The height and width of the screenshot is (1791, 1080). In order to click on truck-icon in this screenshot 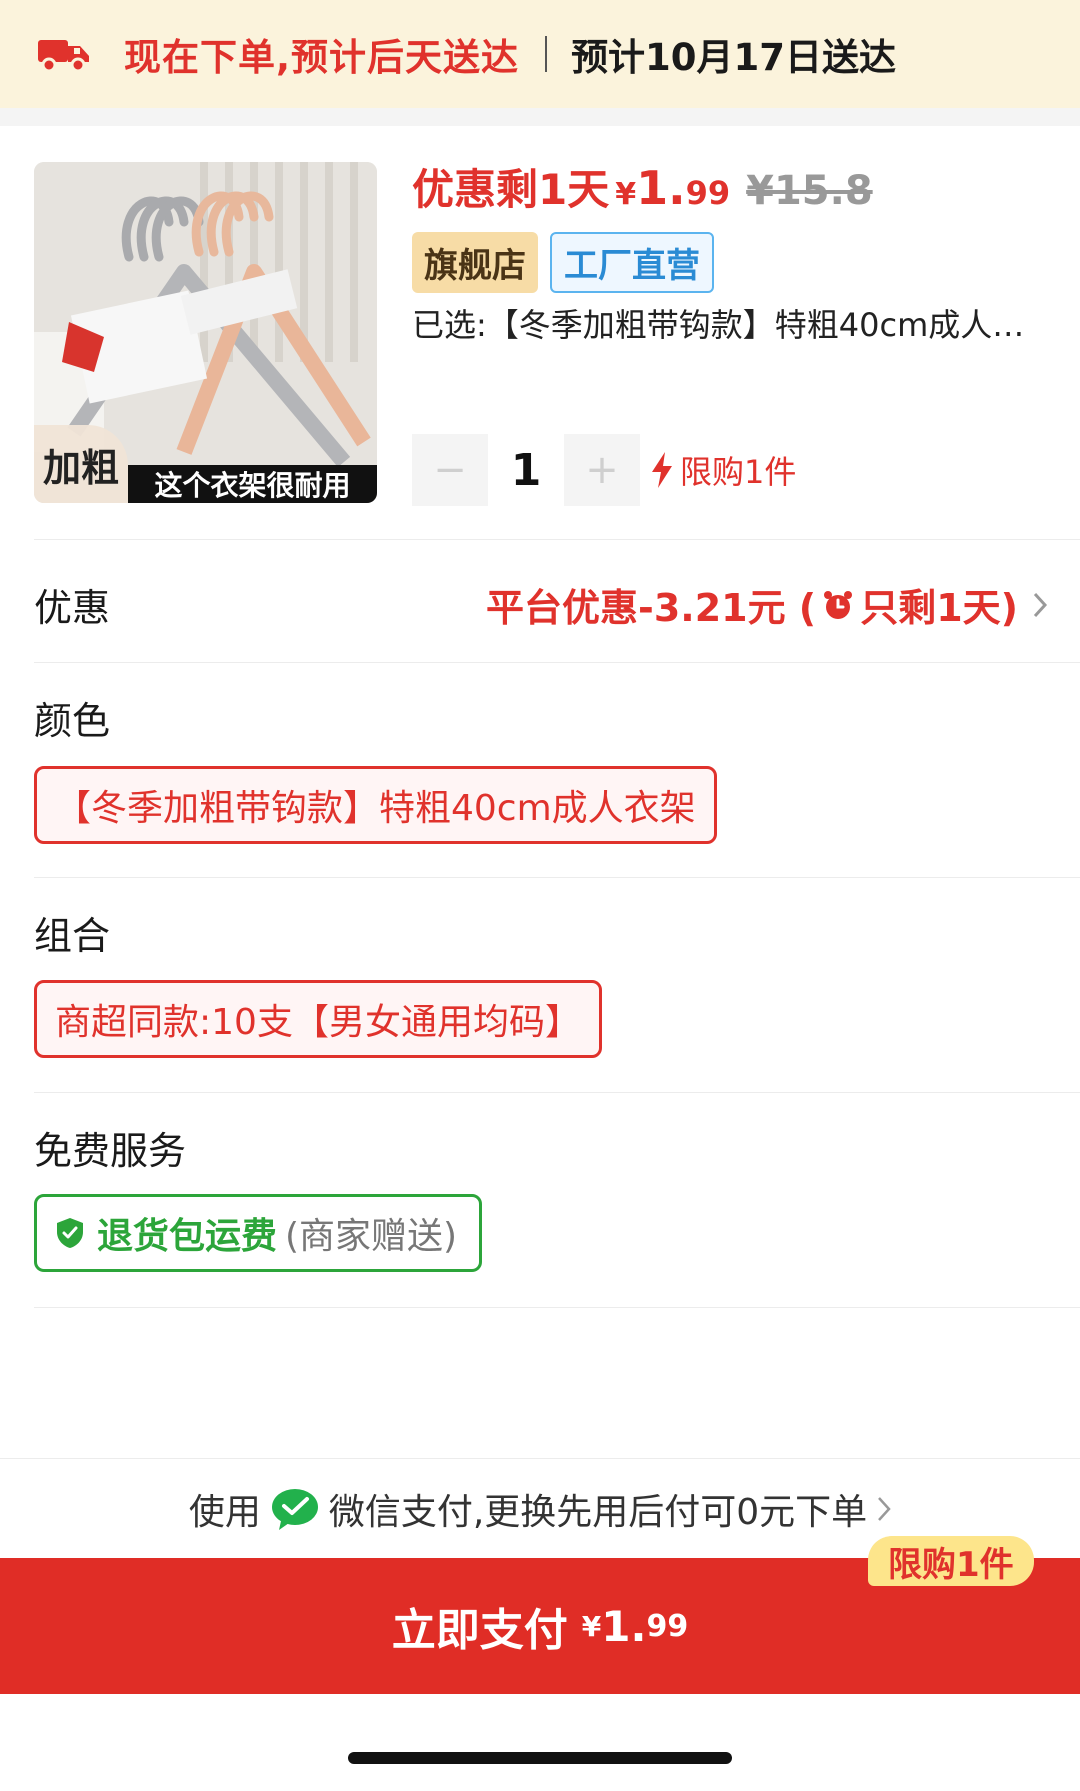, I will do `click(63, 56)`.